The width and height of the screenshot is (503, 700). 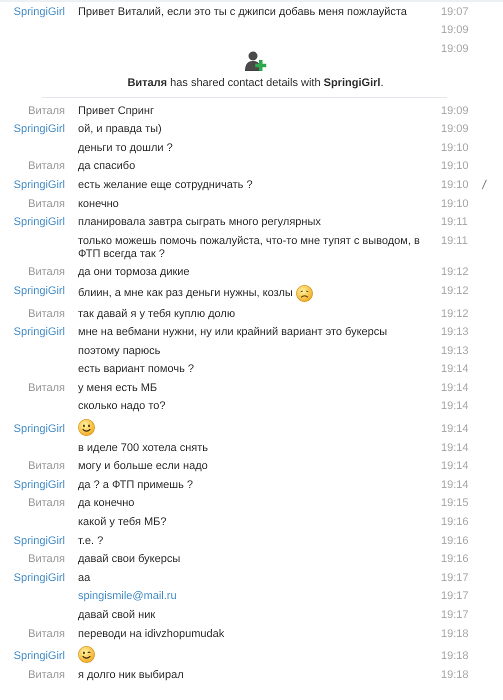 I want to click on message-text: аа, so click(x=84, y=578).